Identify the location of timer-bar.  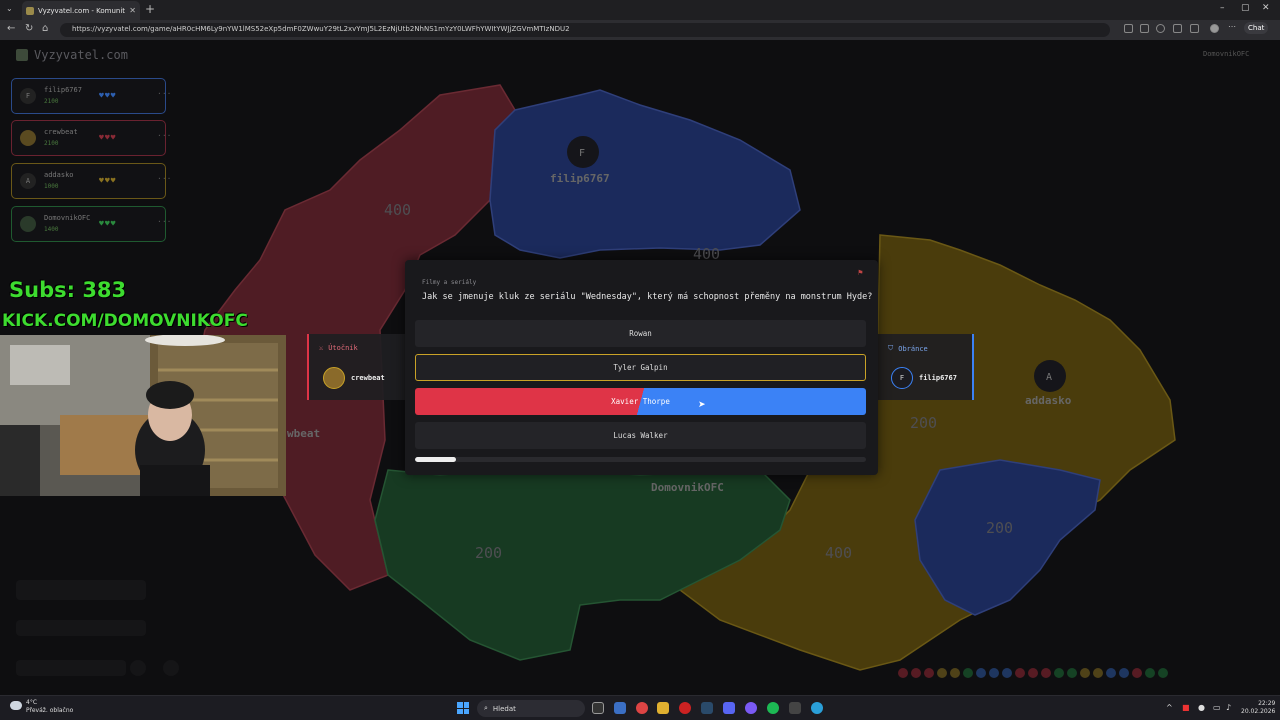
(640, 459).